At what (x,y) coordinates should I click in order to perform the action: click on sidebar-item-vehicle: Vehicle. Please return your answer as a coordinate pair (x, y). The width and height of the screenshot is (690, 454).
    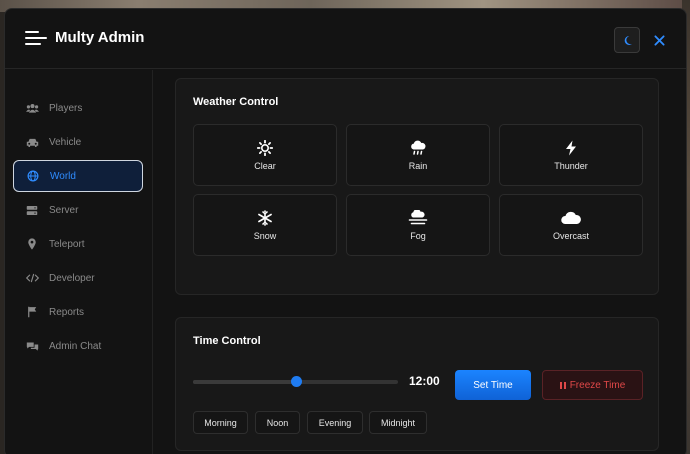
    Looking at the image, I should click on (78, 142).